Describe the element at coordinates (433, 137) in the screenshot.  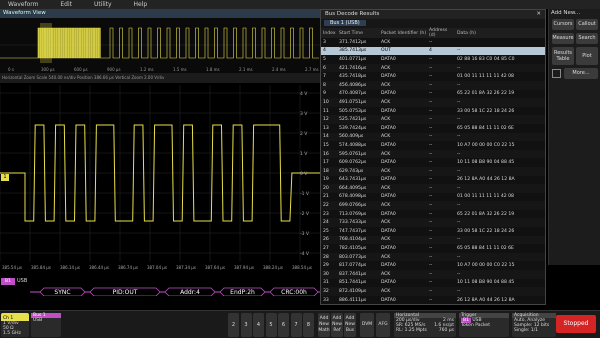
I see `table-row: 14 560.409µs ACK -- --` at that location.